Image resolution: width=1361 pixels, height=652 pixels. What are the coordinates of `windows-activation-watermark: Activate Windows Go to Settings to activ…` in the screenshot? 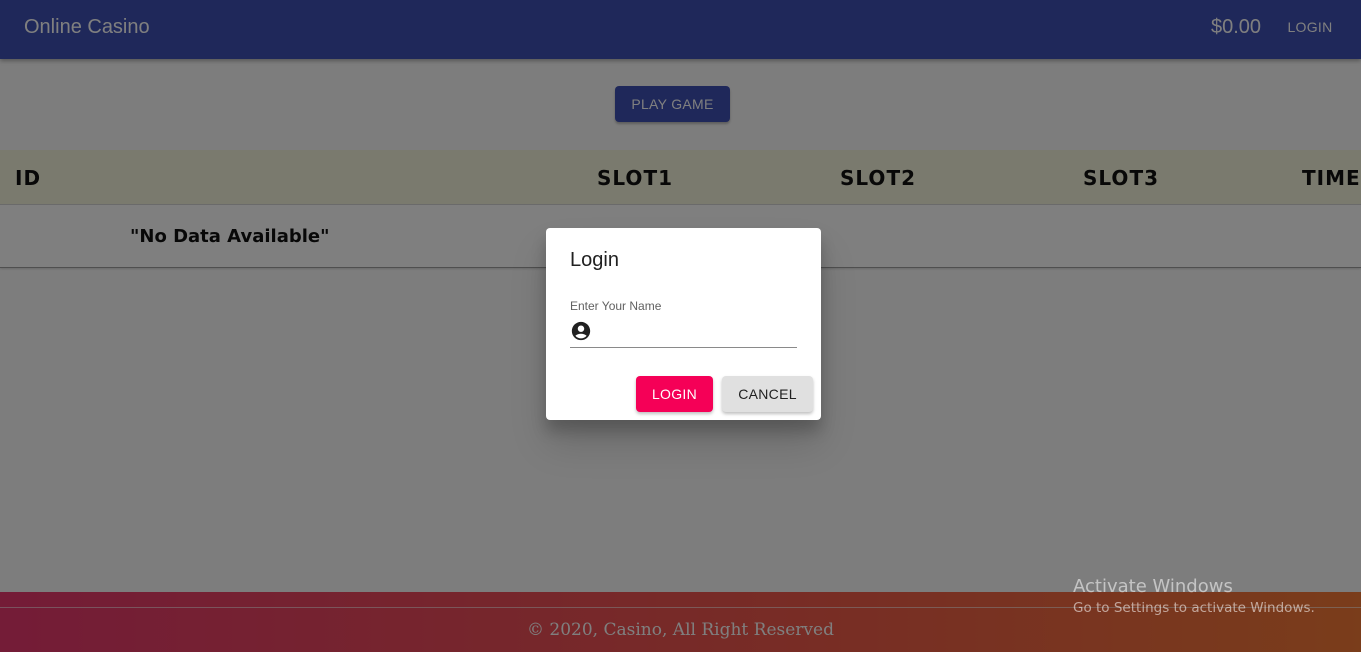 It's located at (1194, 596).